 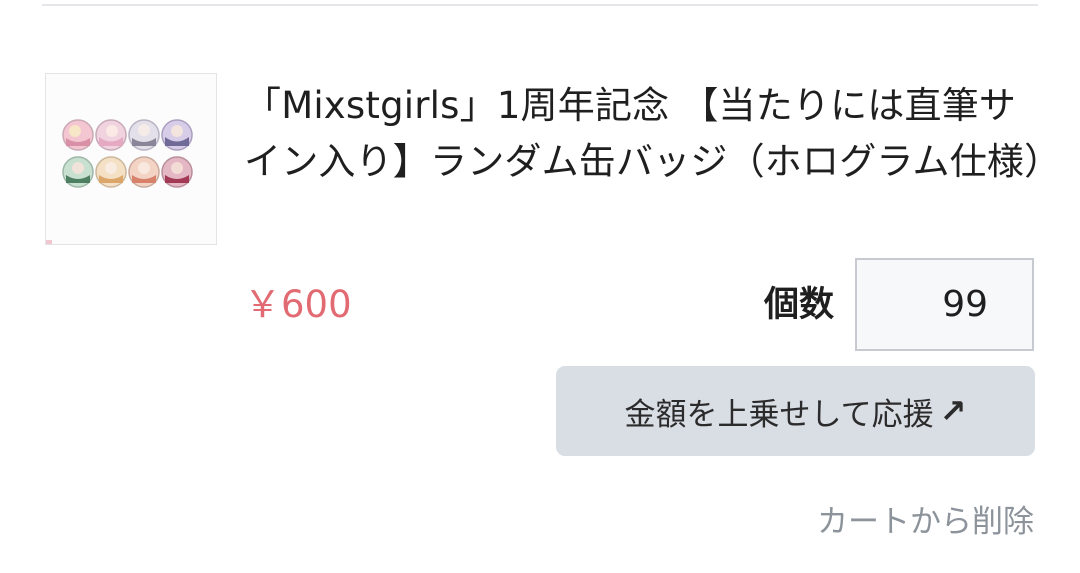 What do you see at coordinates (944, 304) in the screenshot?
I see `quantity-field` at bounding box center [944, 304].